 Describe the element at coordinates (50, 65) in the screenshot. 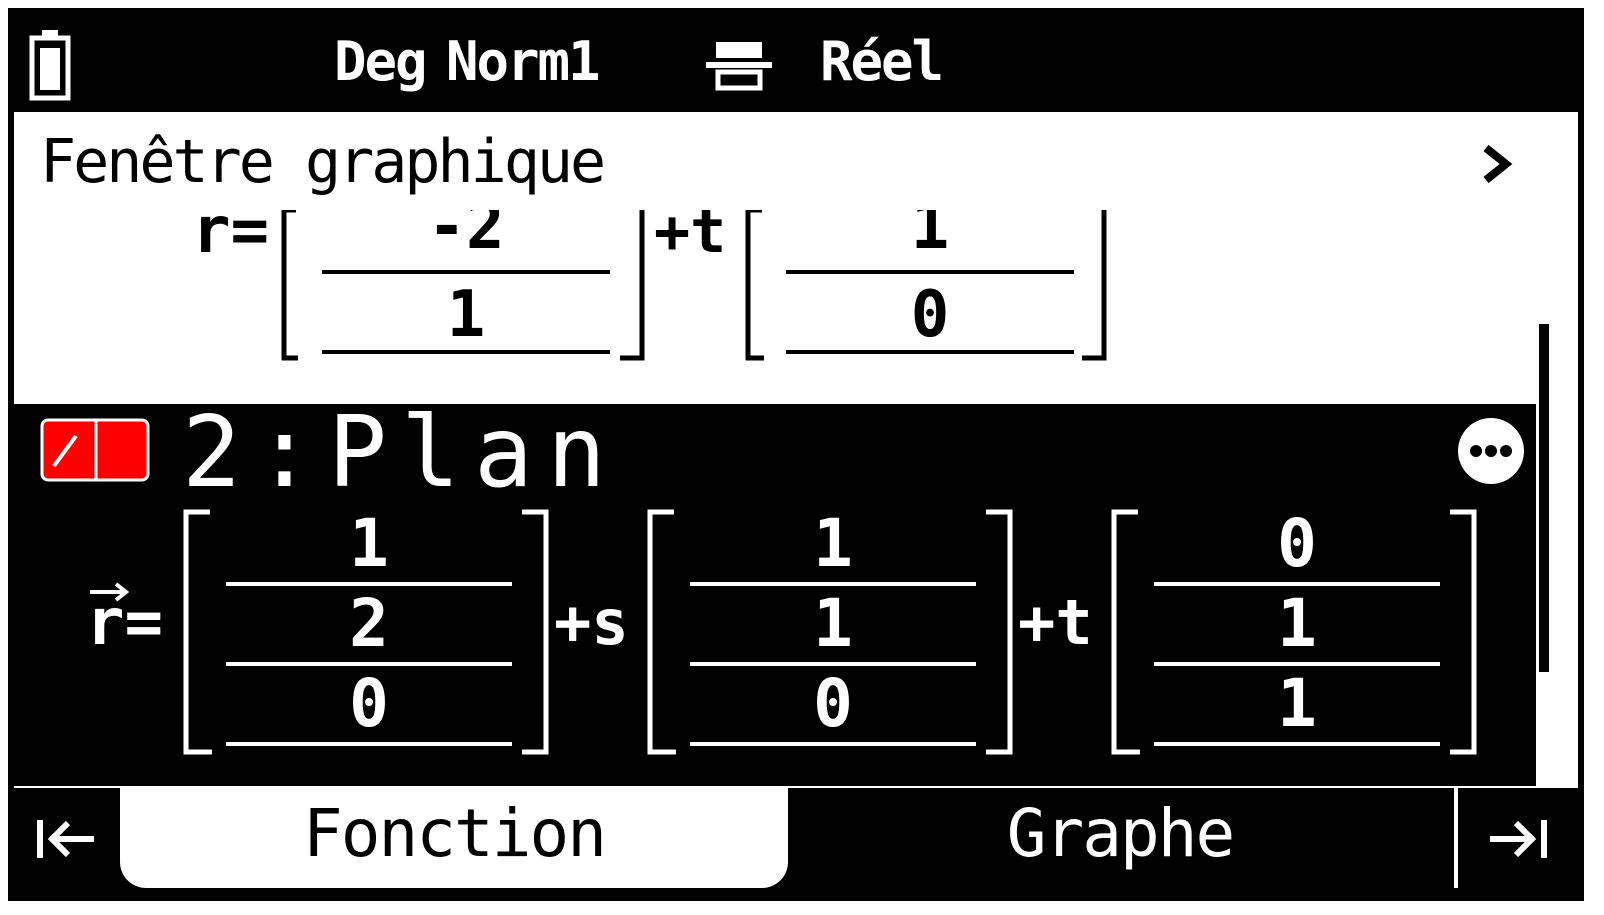

I see `battery-icon` at that location.